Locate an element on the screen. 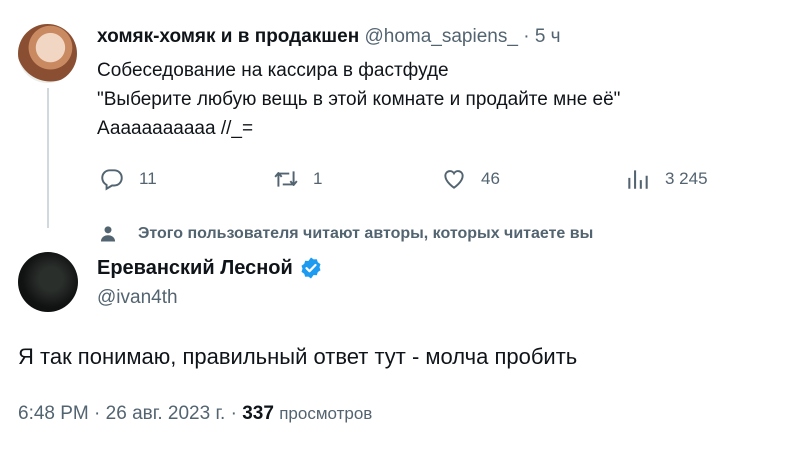 Image resolution: width=793 pixels, height=455 pixels. avatar-homa-sapiens is located at coordinates (47, 53).